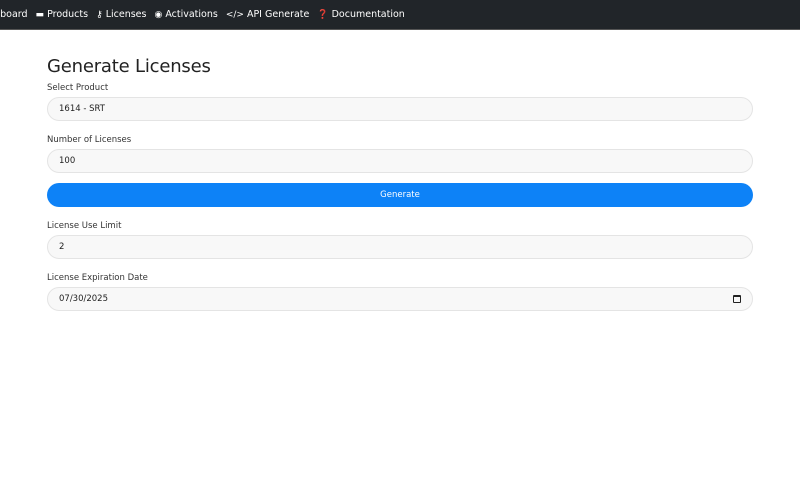 The width and height of the screenshot is (800, 500). What do you see at coordinates (67, 161) in the screenshot?
I see `count-value: 100` at bounding box center [67, 161].